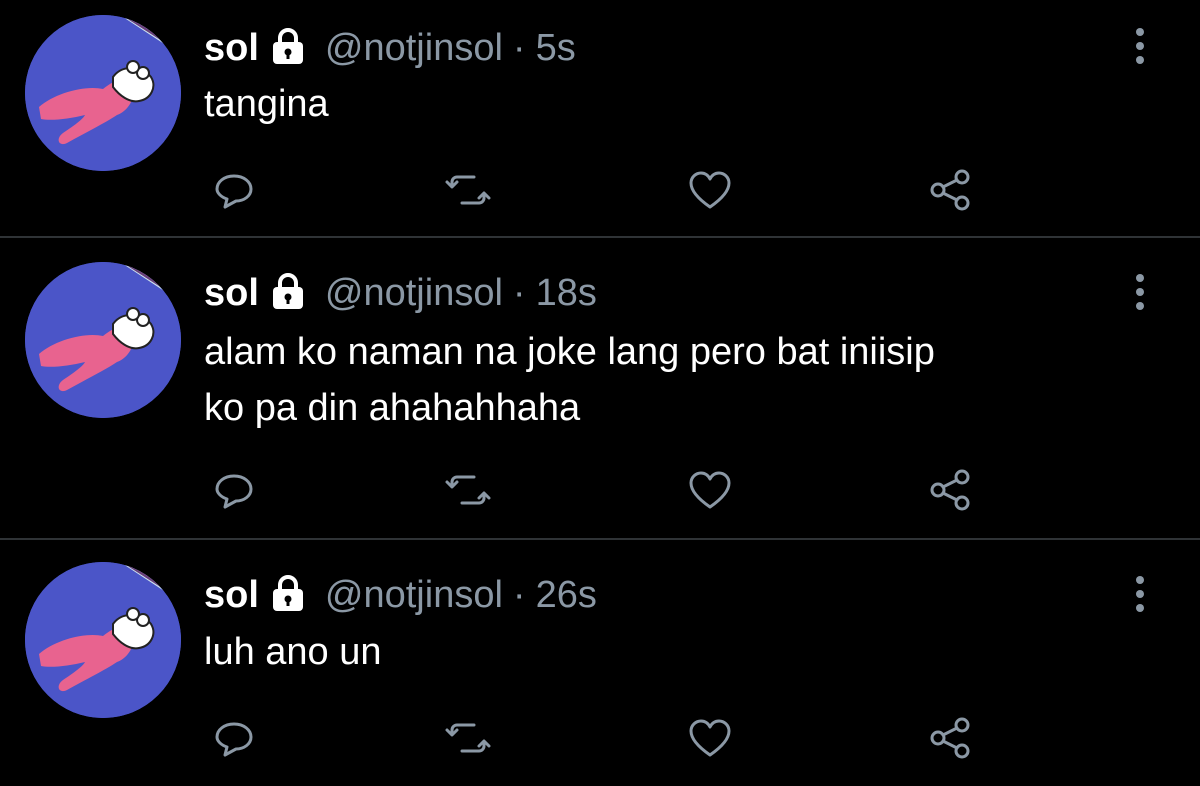  I want to click on tweet-header: sol @notjinsol · 5s, so click(390, 48).